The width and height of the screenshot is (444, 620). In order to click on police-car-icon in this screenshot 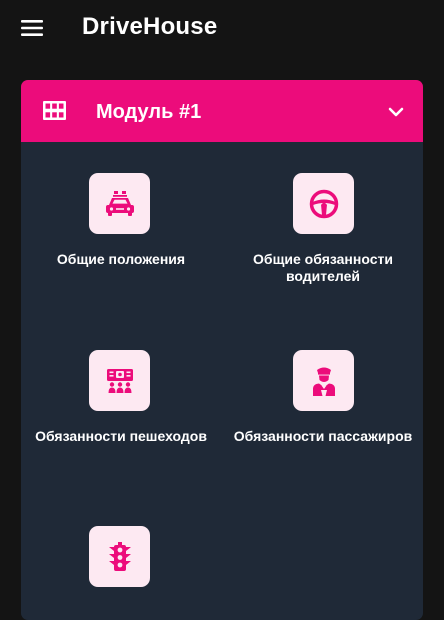, I will do `click(119, 203)`.